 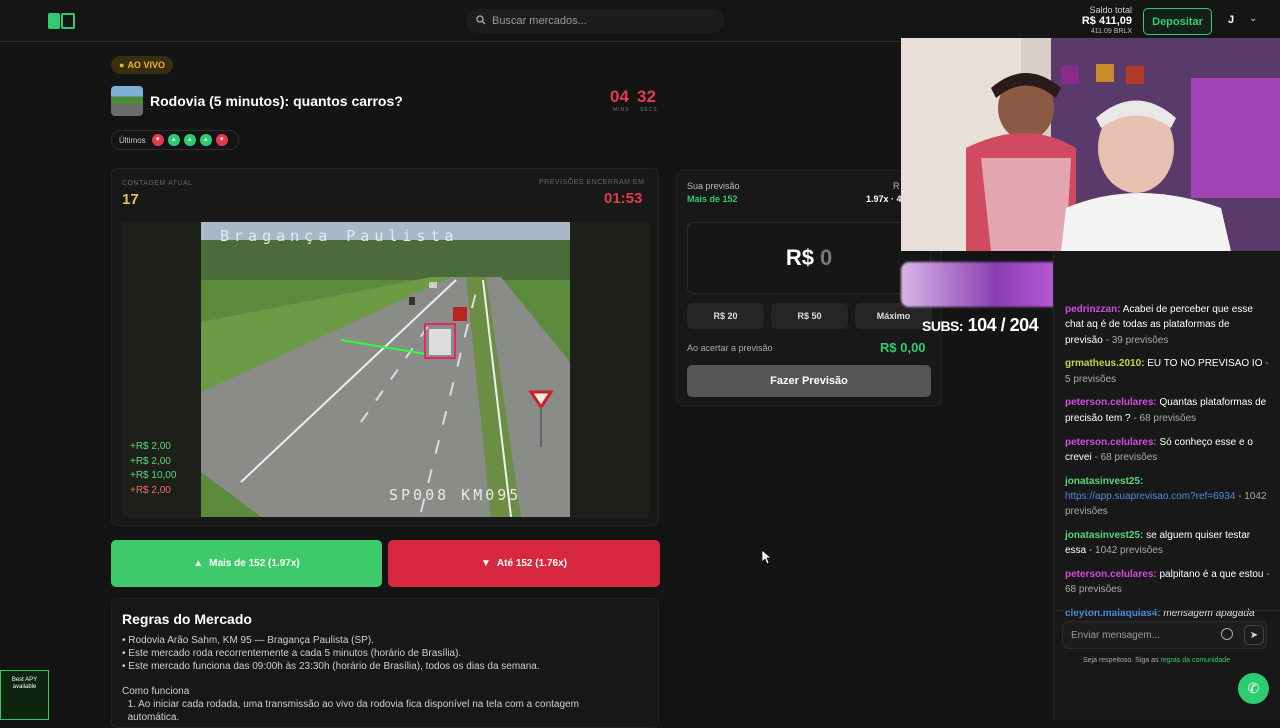 I want to click on support-chat-icon: ✆, so click(x=1253, y=688).